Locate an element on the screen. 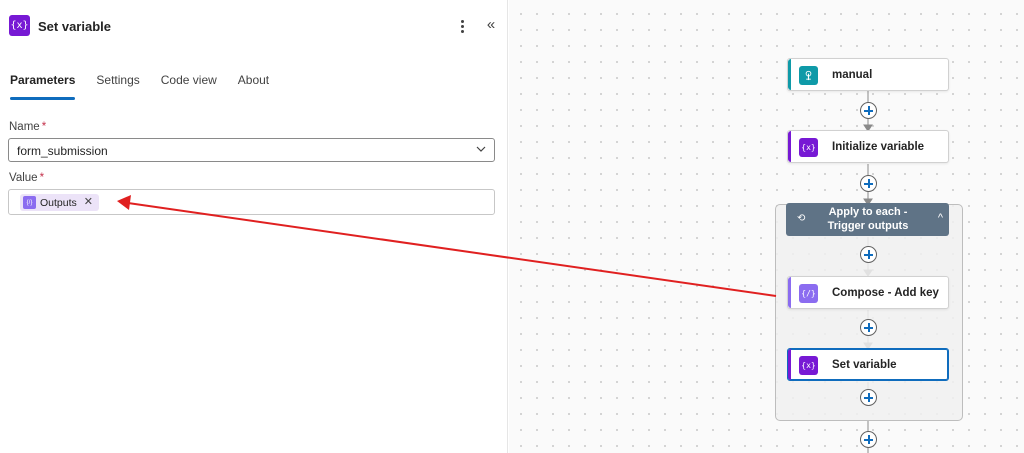 The height and width of the screenshot is (453, 1024). token-label: Outputs is located at coordinates (58, 202).